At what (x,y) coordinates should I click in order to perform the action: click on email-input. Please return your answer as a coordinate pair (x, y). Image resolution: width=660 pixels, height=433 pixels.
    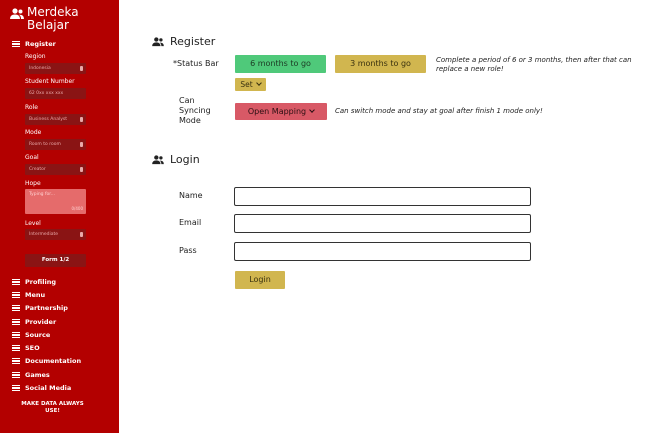
    Looking at the image, I should click on (382, 223).